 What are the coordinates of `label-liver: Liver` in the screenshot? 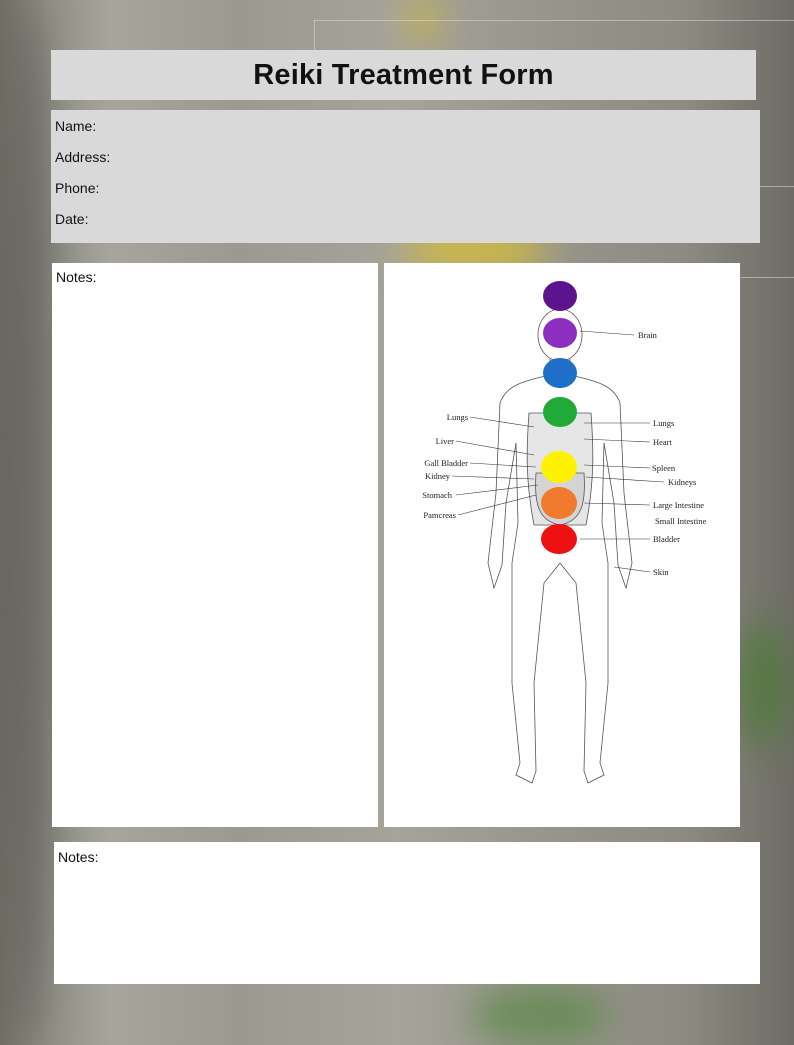 It's located at (445, 441).